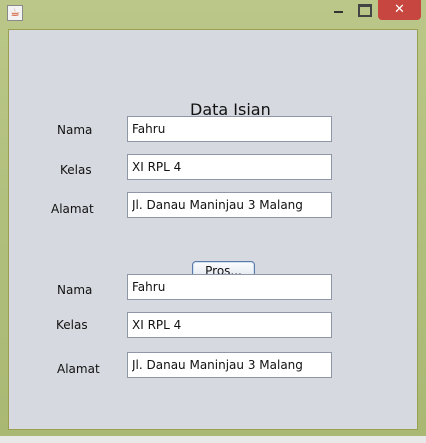 The height and width of the screenshot is (443, 426). What do you see at coordinates (213, 439) in the screenshot?
I see `background-strip` at bounding box center [213, 439].